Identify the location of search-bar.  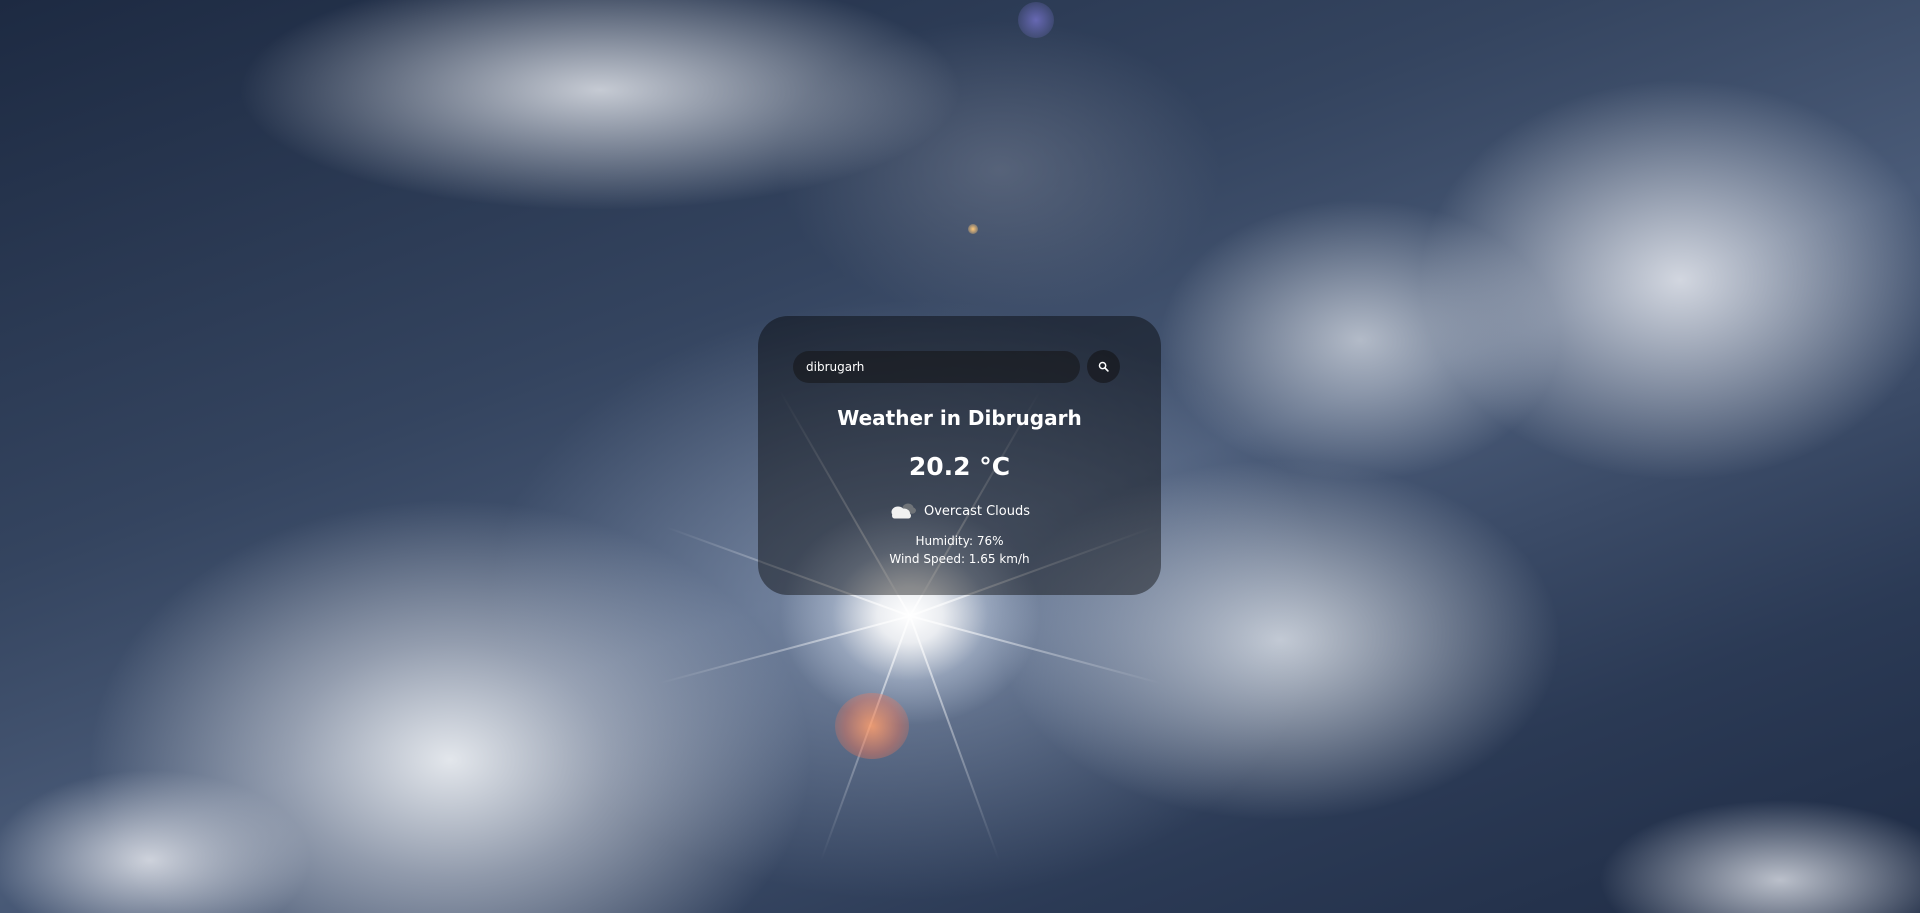
(956, 366).